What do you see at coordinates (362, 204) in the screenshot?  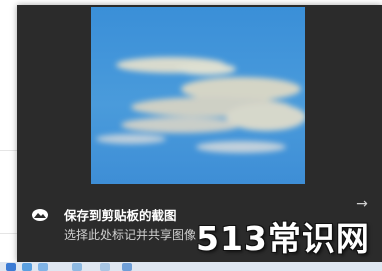 I see `arrow-right-icon: →` at bounding box center [362, 204].